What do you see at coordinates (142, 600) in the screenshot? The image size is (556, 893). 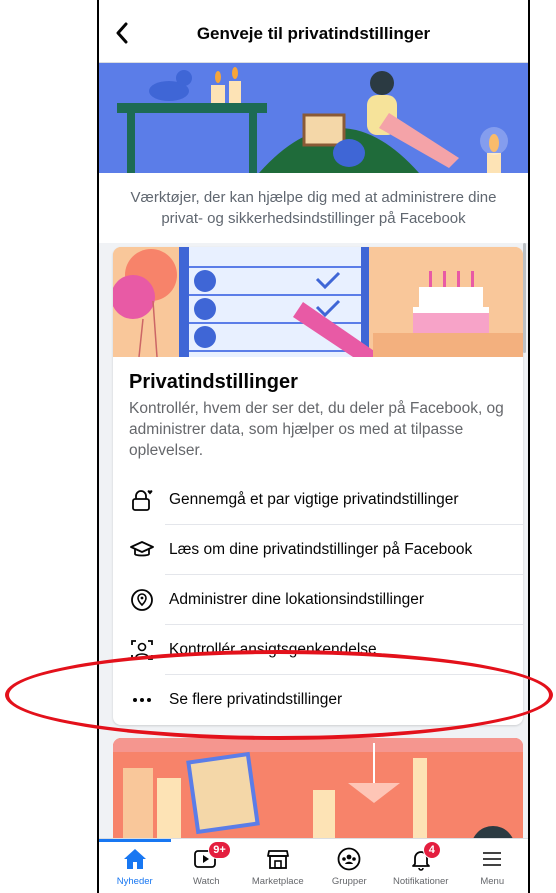 I see `location-pin-icon` at bounding box center [142, 600].